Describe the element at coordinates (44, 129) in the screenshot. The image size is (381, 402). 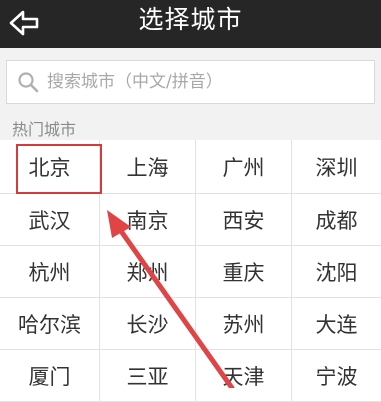
I see `hot-cities-label: 热门城市` at that location.